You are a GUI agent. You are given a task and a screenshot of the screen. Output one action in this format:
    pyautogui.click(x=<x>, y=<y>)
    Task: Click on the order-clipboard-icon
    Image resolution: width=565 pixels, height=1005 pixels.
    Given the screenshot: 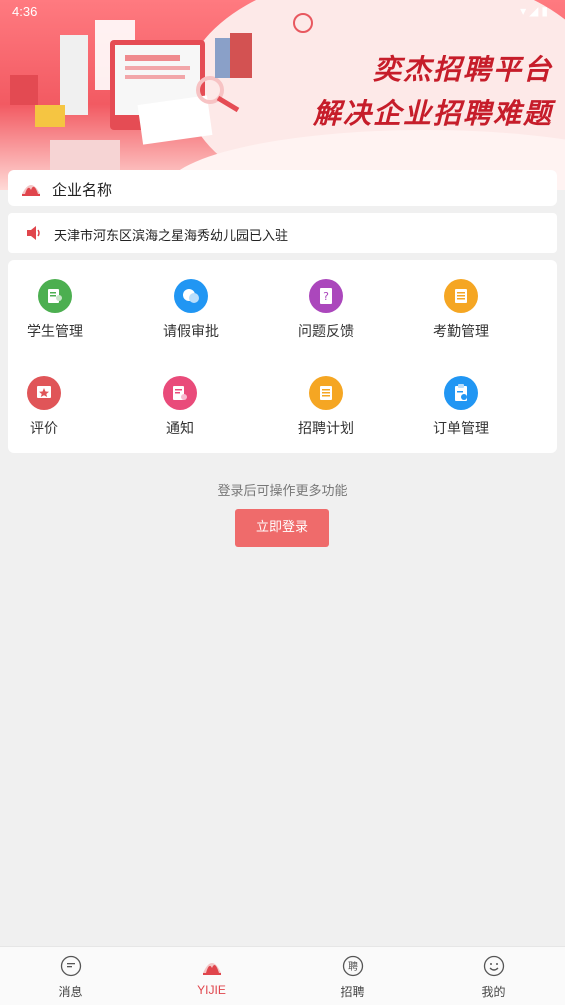 What is the action you would take?
    pyautogui.click(x=461, y=393)
    